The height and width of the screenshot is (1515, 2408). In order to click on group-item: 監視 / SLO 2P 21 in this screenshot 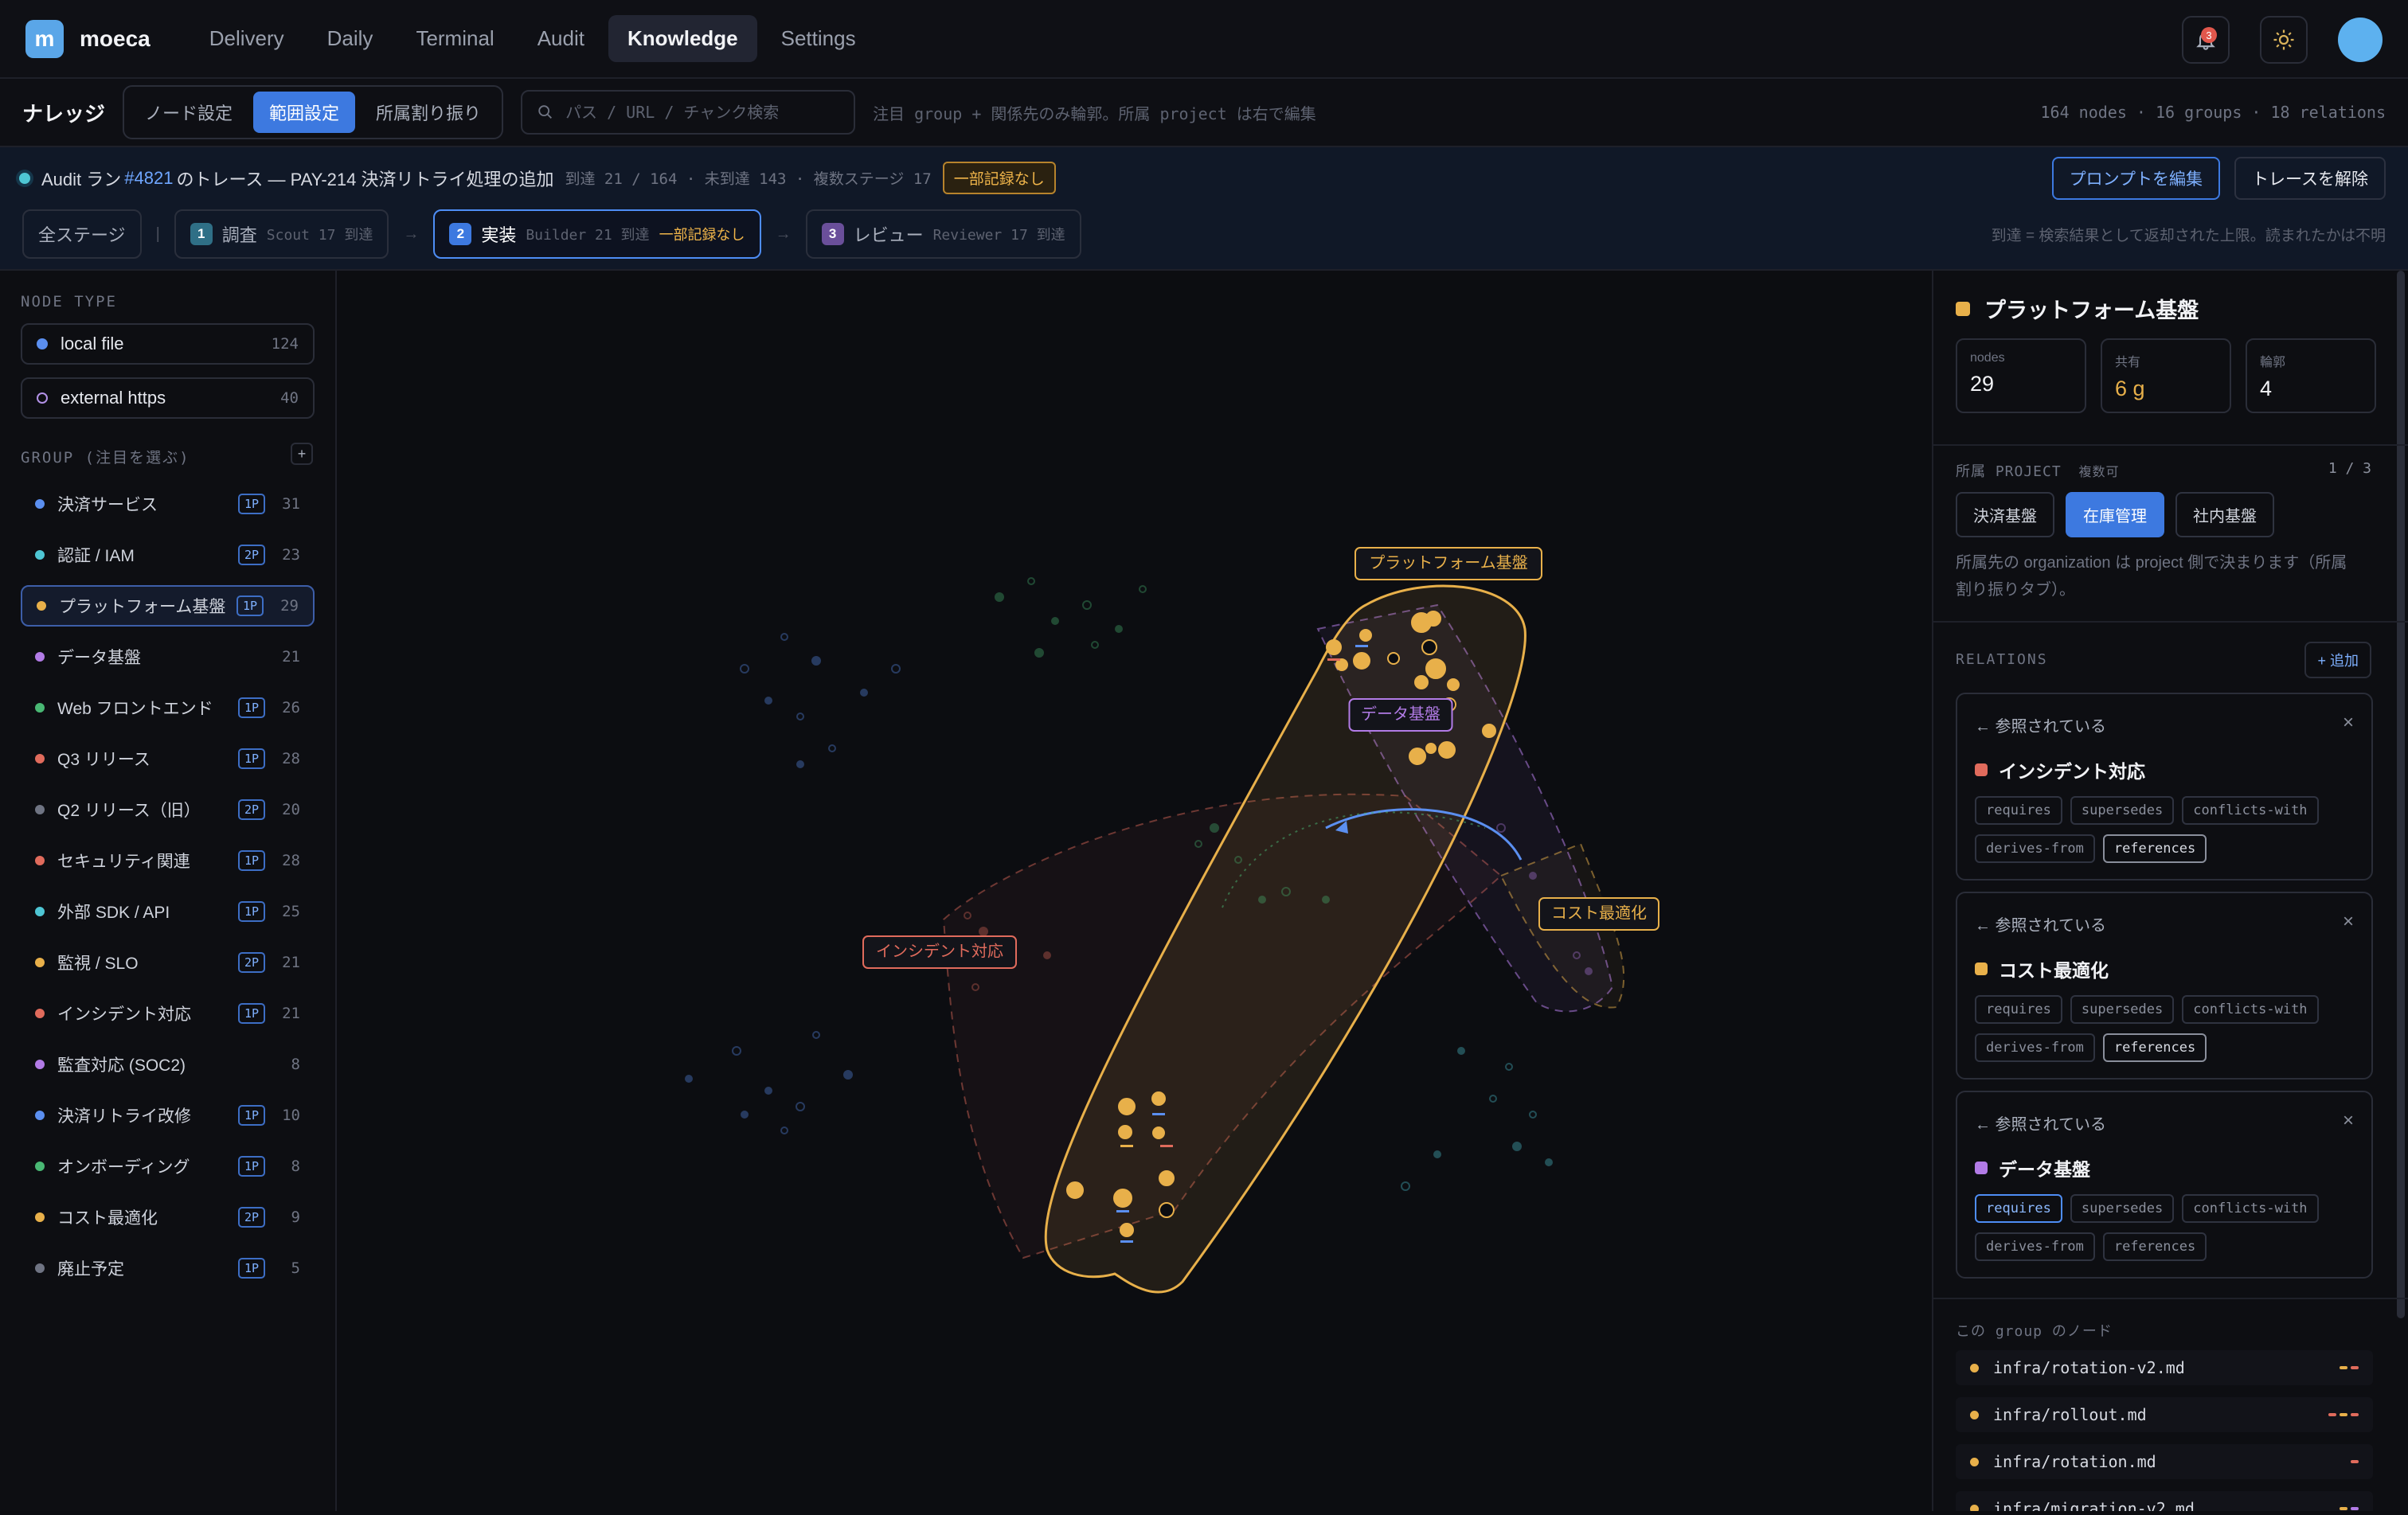, I will do `click(168, 963)`.